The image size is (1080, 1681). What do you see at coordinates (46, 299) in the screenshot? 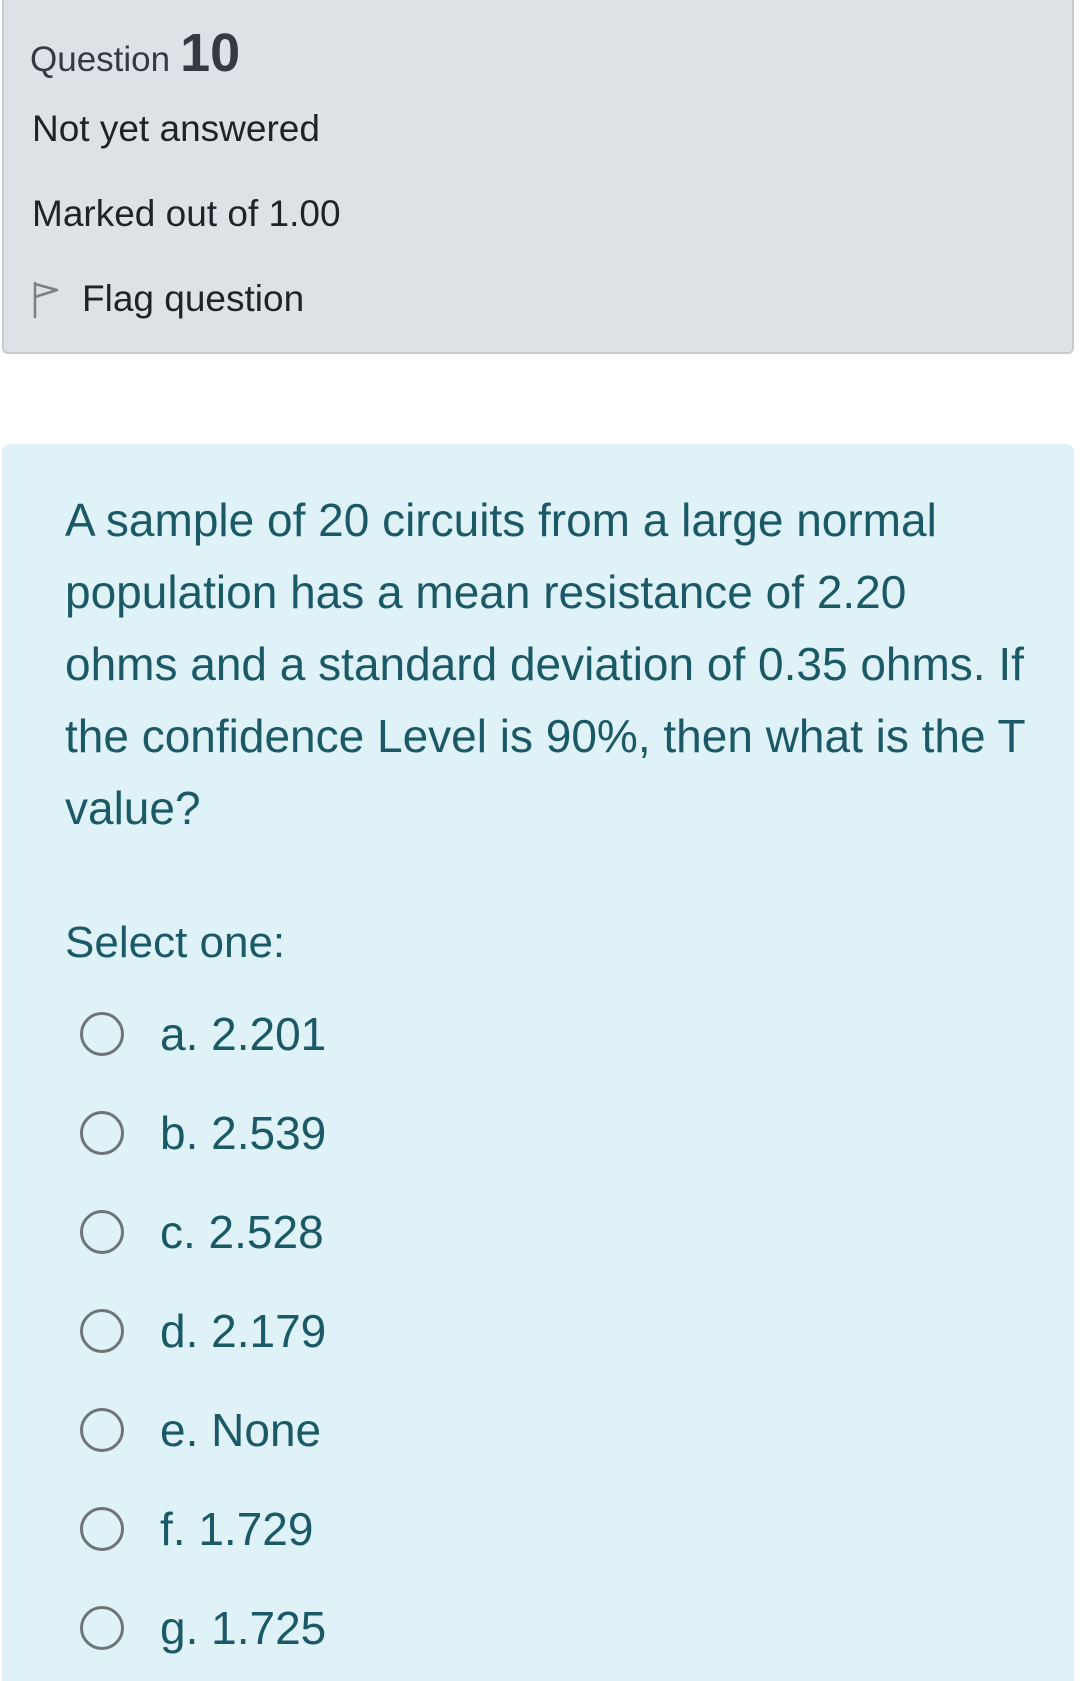
I see `flag-icon` at bounding box center [46, 299].